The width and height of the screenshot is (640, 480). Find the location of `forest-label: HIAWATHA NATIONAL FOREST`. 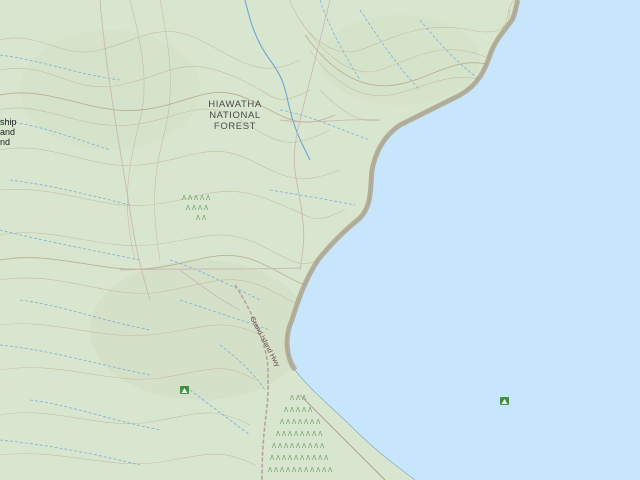

forest-label: HIAWATHA NATIONAL FOREST is located at coordinates (235, 115).